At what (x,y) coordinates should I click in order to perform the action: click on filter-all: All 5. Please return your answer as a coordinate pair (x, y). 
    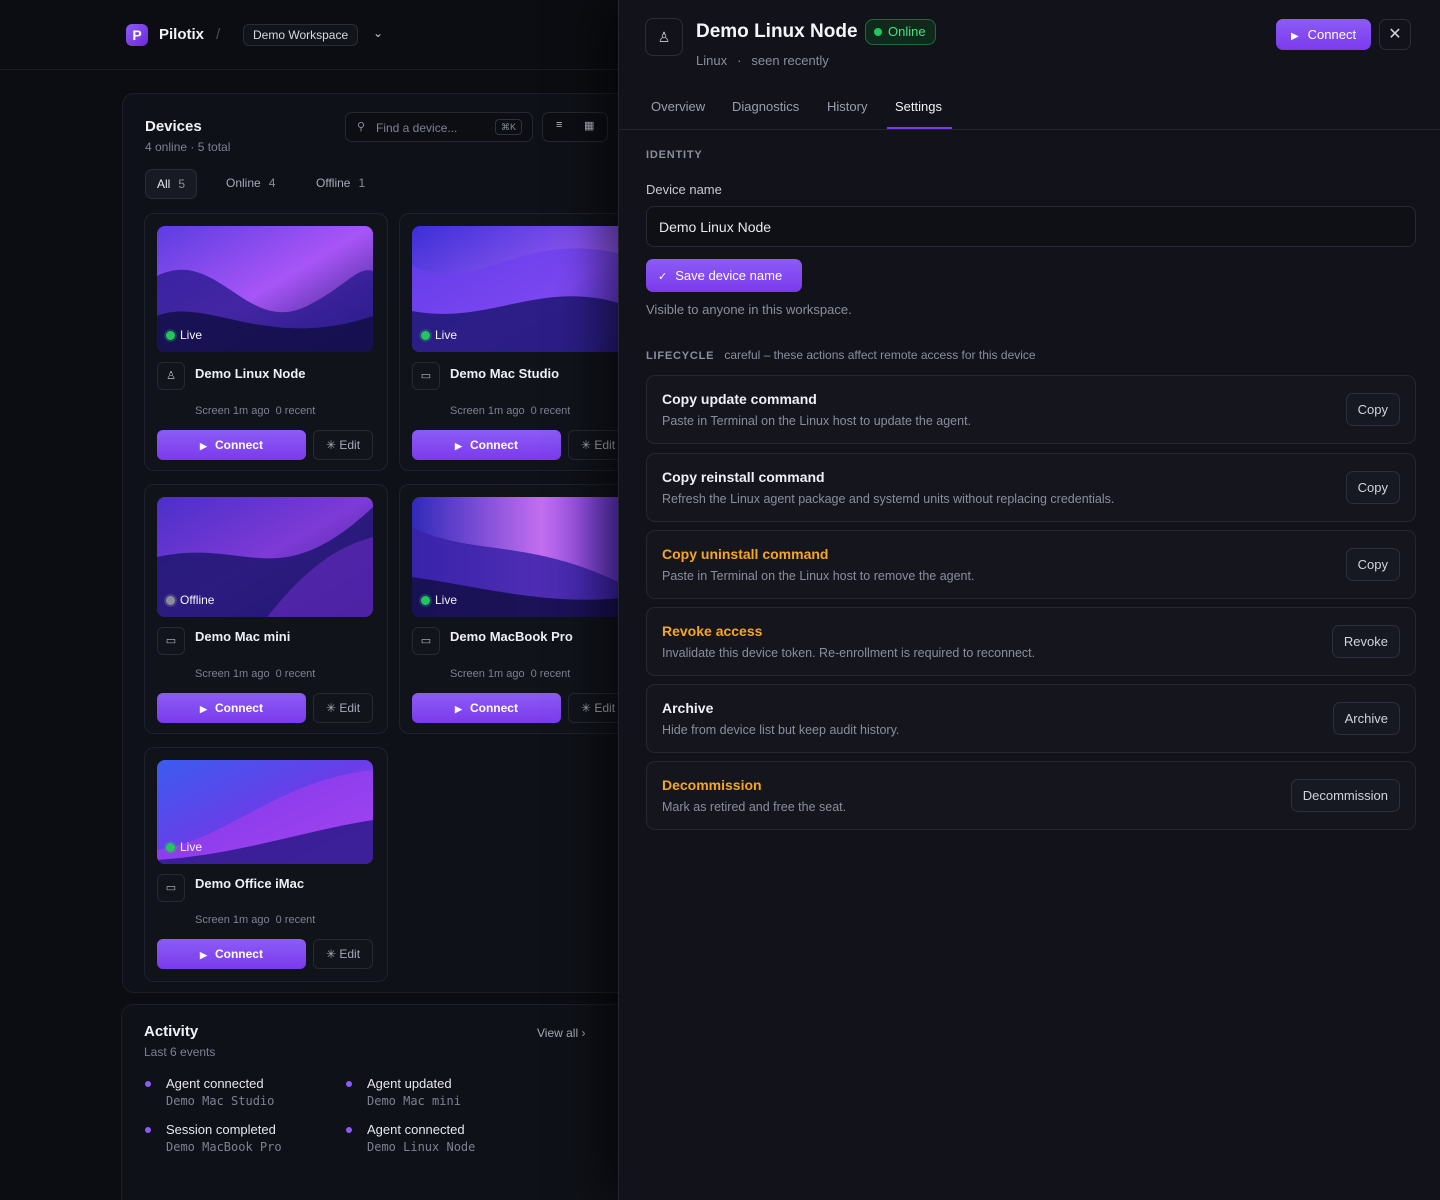
    Looking at the image, I should click on (171, 184).